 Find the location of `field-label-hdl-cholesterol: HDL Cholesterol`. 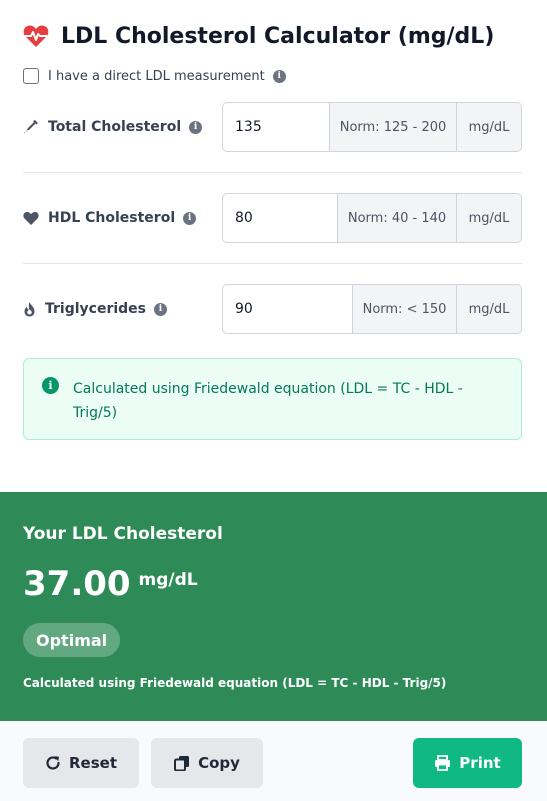

field-label-hdl-cholesterol: HDL Cholesterol is located at coordinates (112, 218).